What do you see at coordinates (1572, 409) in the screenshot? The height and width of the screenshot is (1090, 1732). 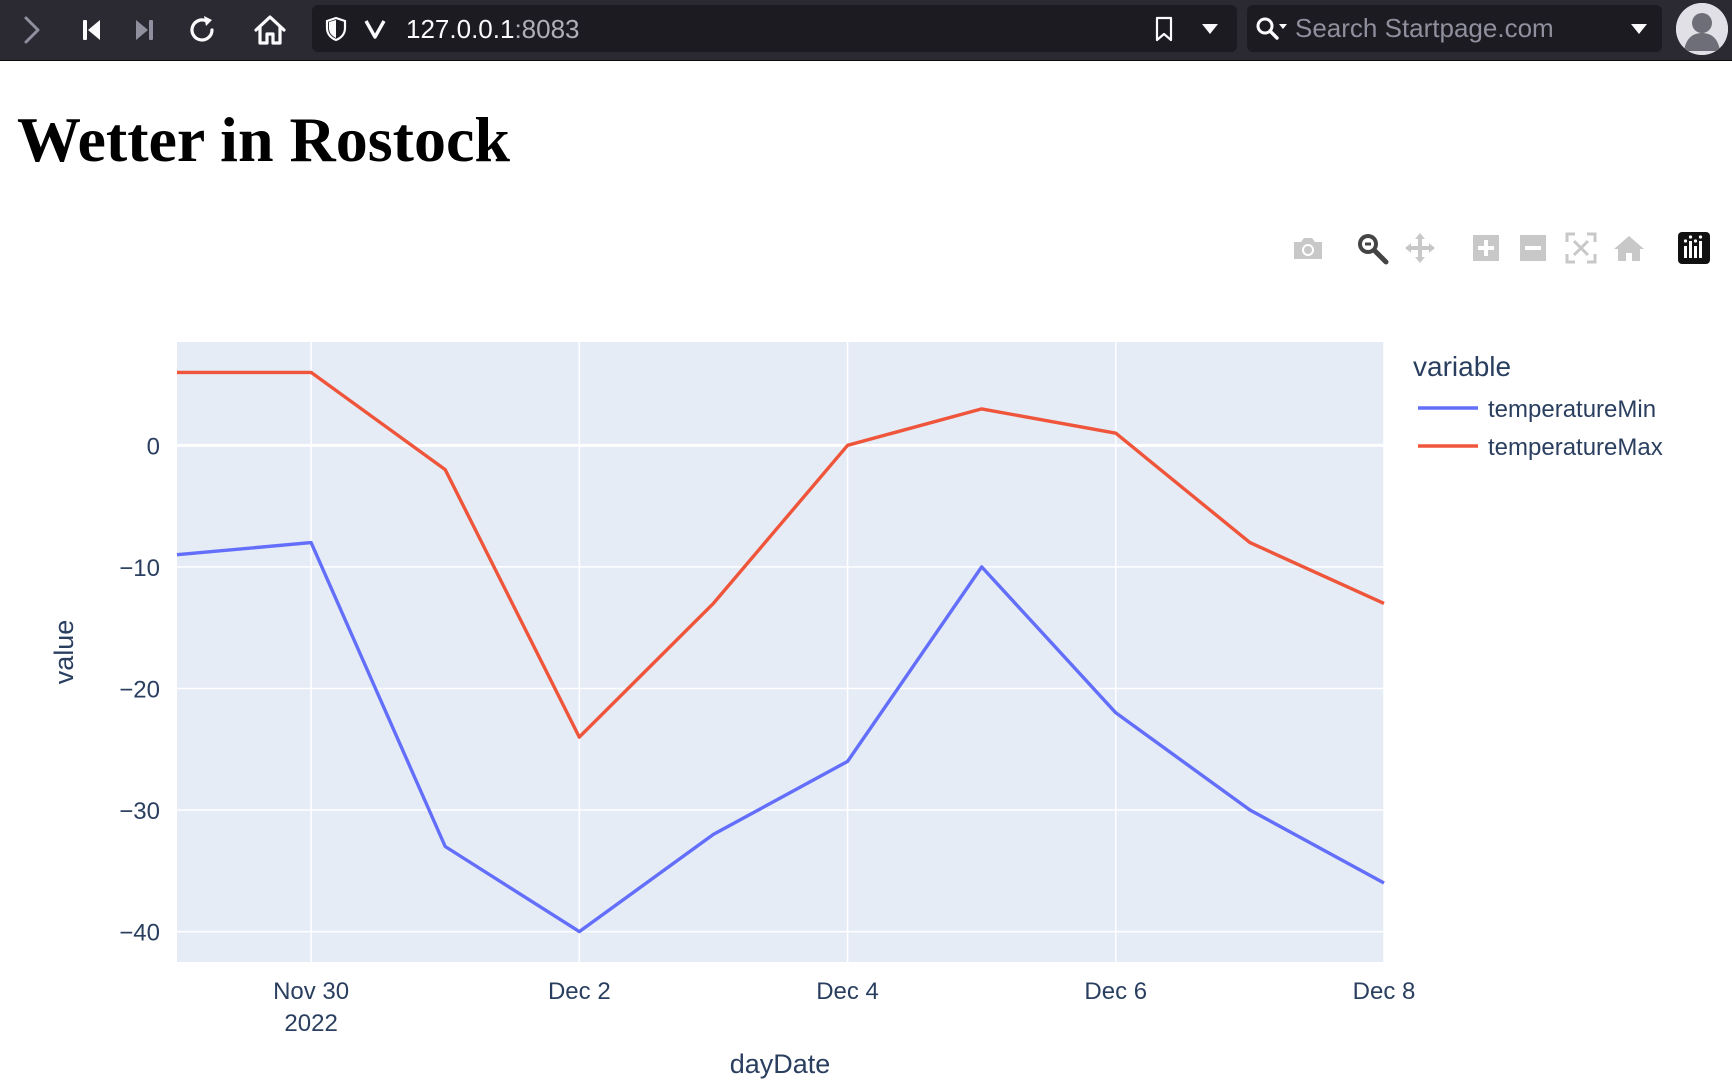 I see `legend-label: temperatureMin` at bounding box center [1572, 409].